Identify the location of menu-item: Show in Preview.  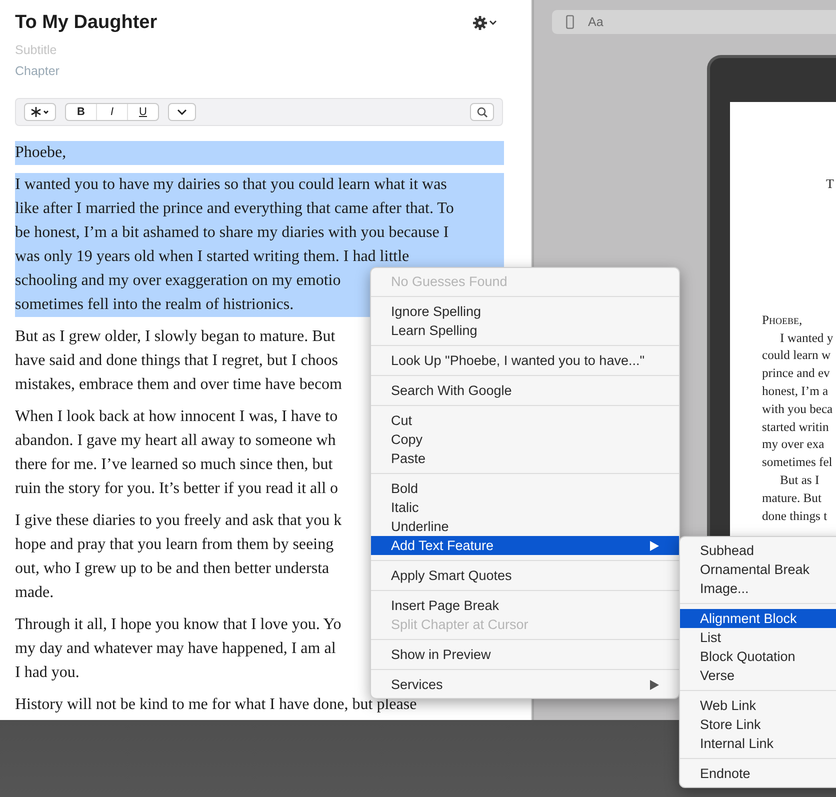
(525, 654).